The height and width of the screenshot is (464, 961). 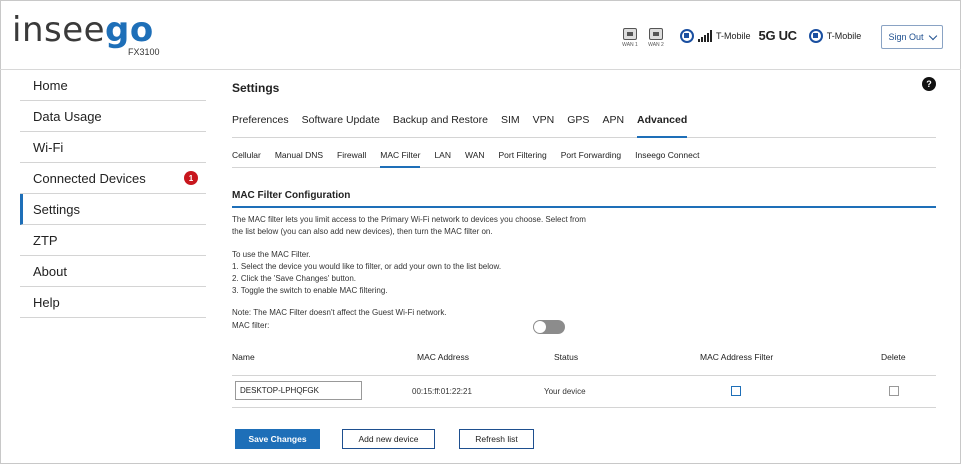 I want to click on cellular-status: T-Mobile 5G UC T-Mobile, so click(x=770, y=35).